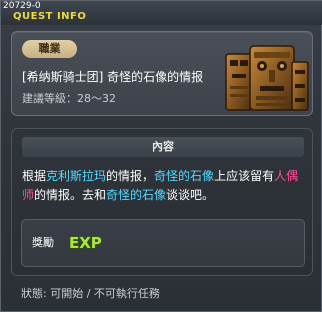  I want to click on content-header: 內容, so click(163, 147).